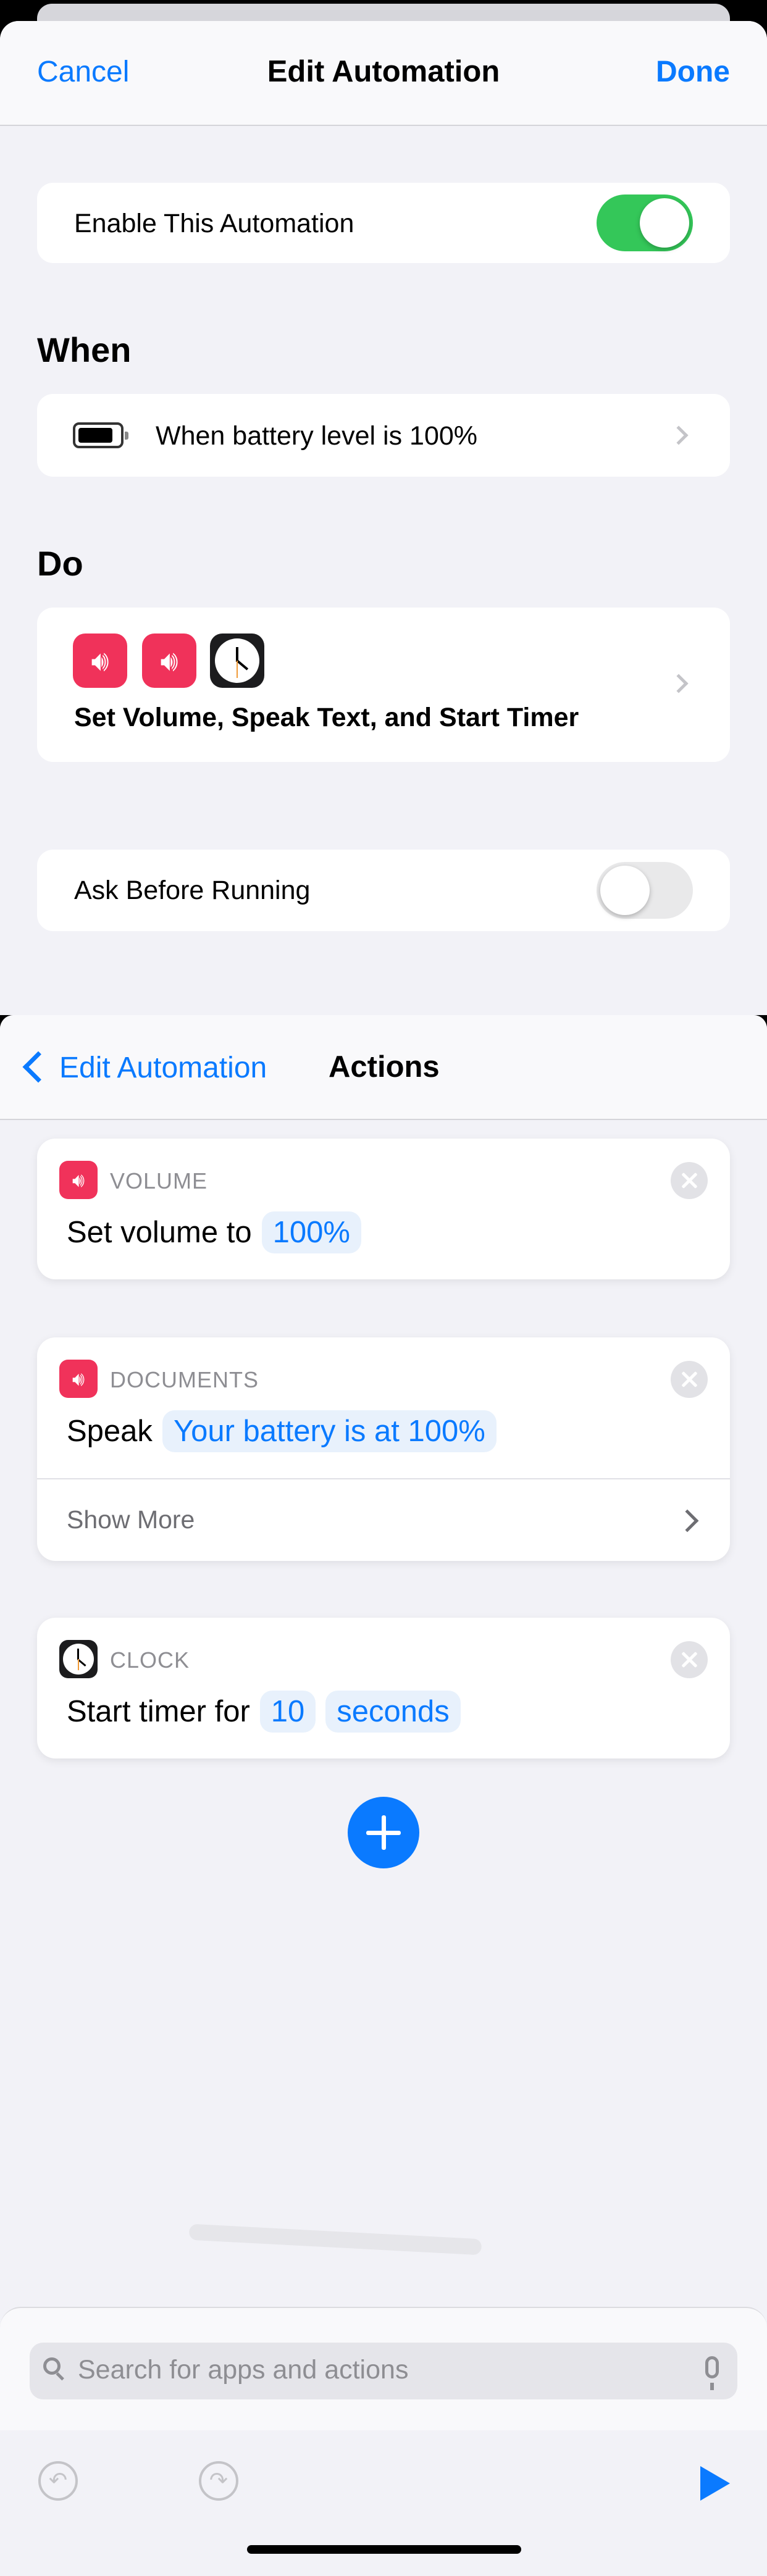 The height and width of the screenshot is (2576, 767). I want to click on action-category: CLOCK, so click(150, 1660).